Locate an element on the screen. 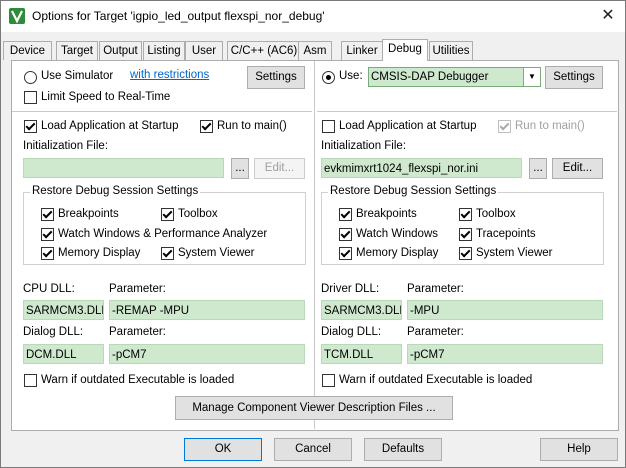 This screenshot has width=626, height=468. left-warn-label: Warn if outdated Executable is loaded is located at coordinates (138, 380).